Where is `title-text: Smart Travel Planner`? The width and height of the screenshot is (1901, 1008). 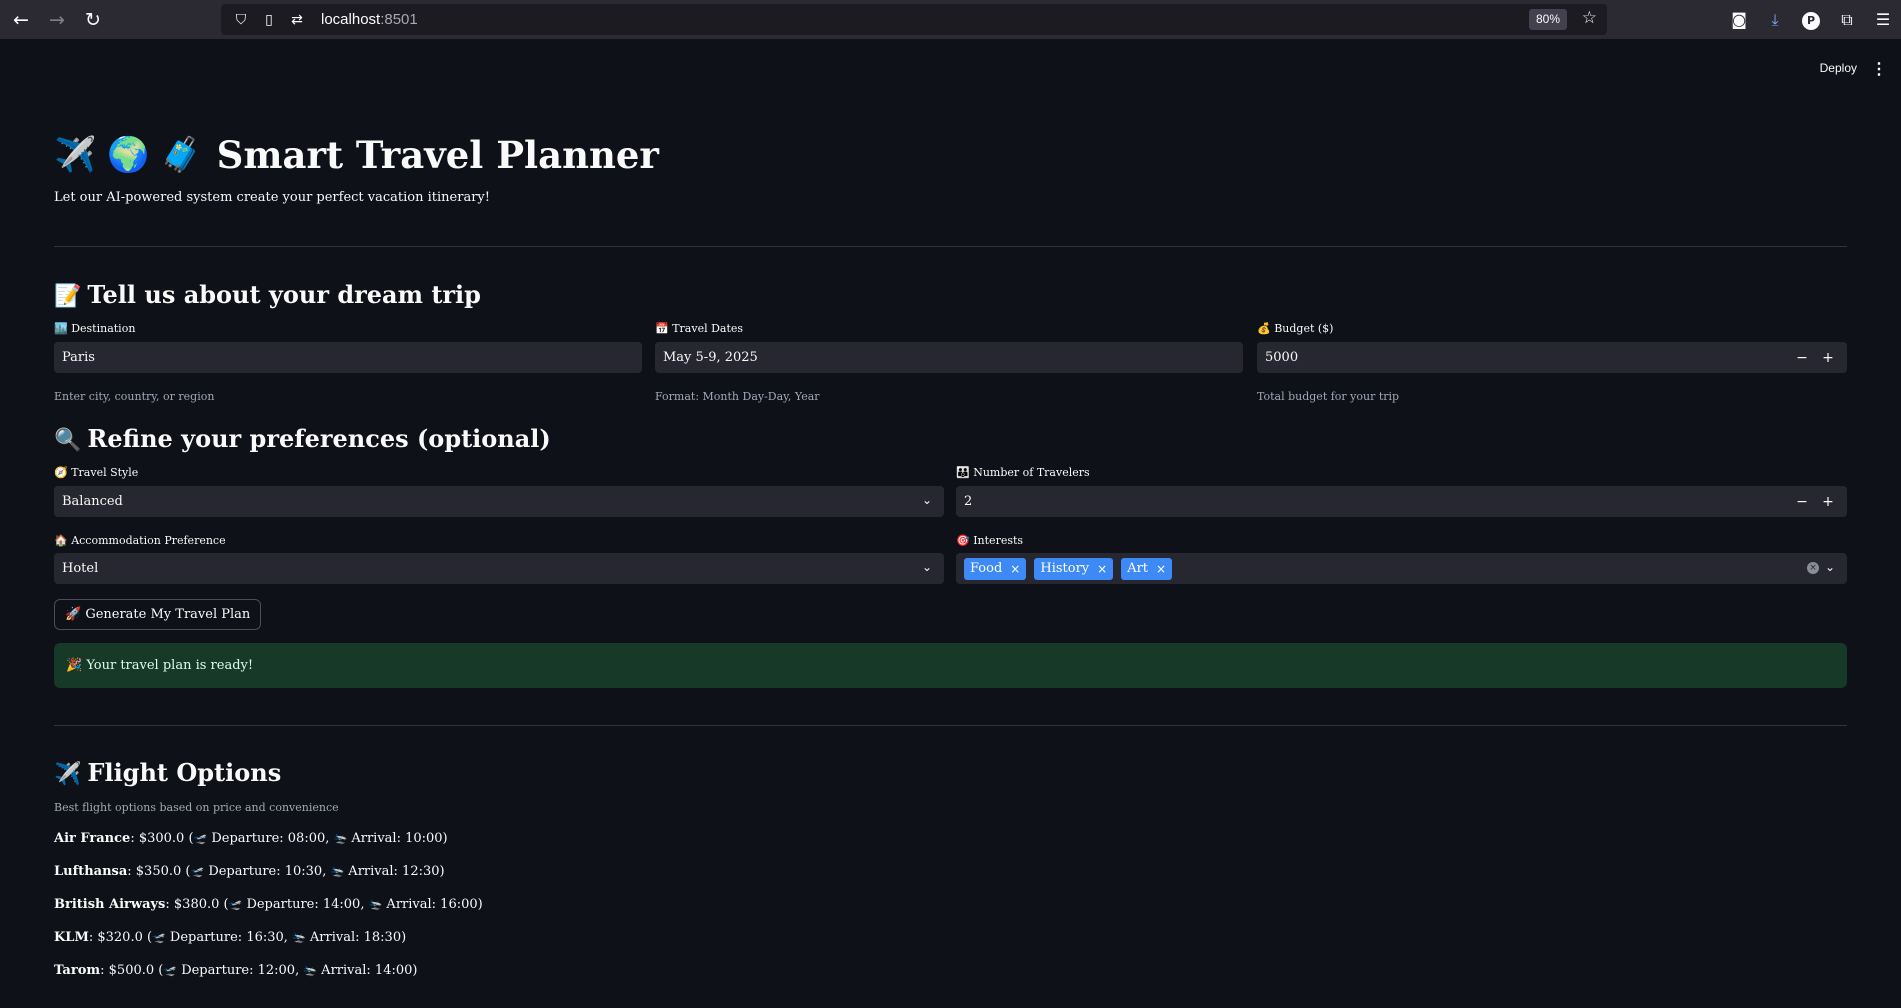 title-text: Smart Travel Planner is located at coordinates (437, 155).